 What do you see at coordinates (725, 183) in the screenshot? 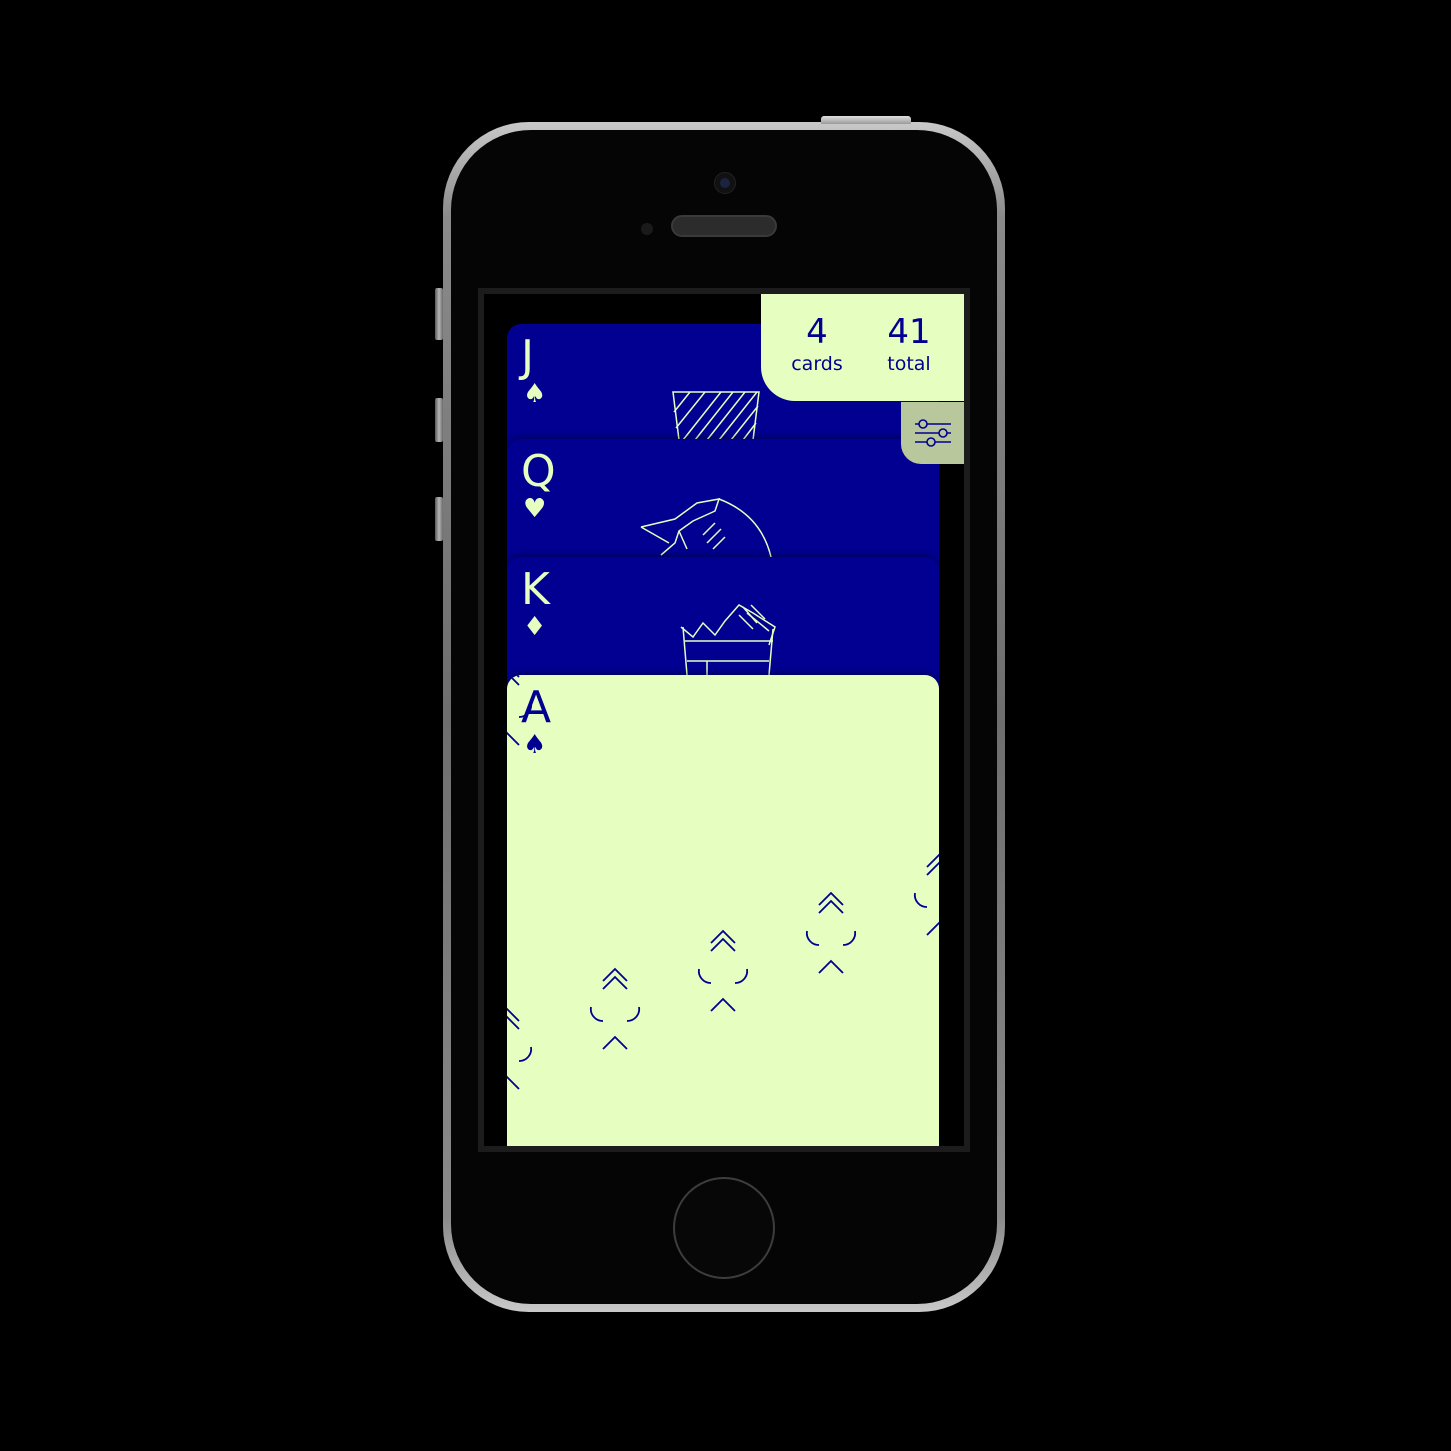
I see `front-camera` at bounding box center [725, 183].